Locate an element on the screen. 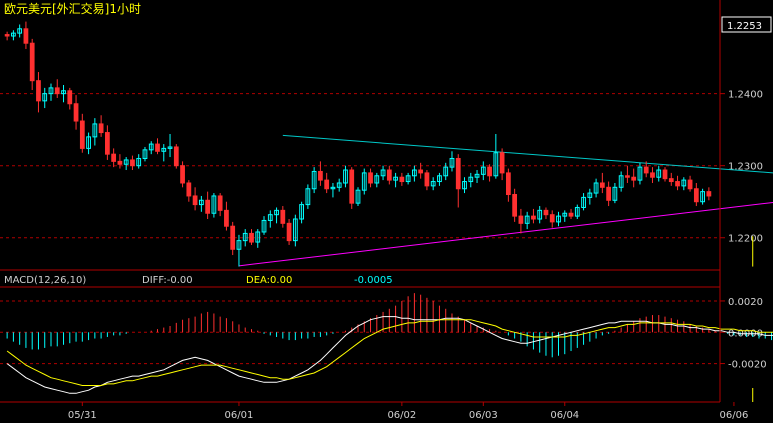  hist-value-label: -0.0005 is located at coordinates (373, 280).